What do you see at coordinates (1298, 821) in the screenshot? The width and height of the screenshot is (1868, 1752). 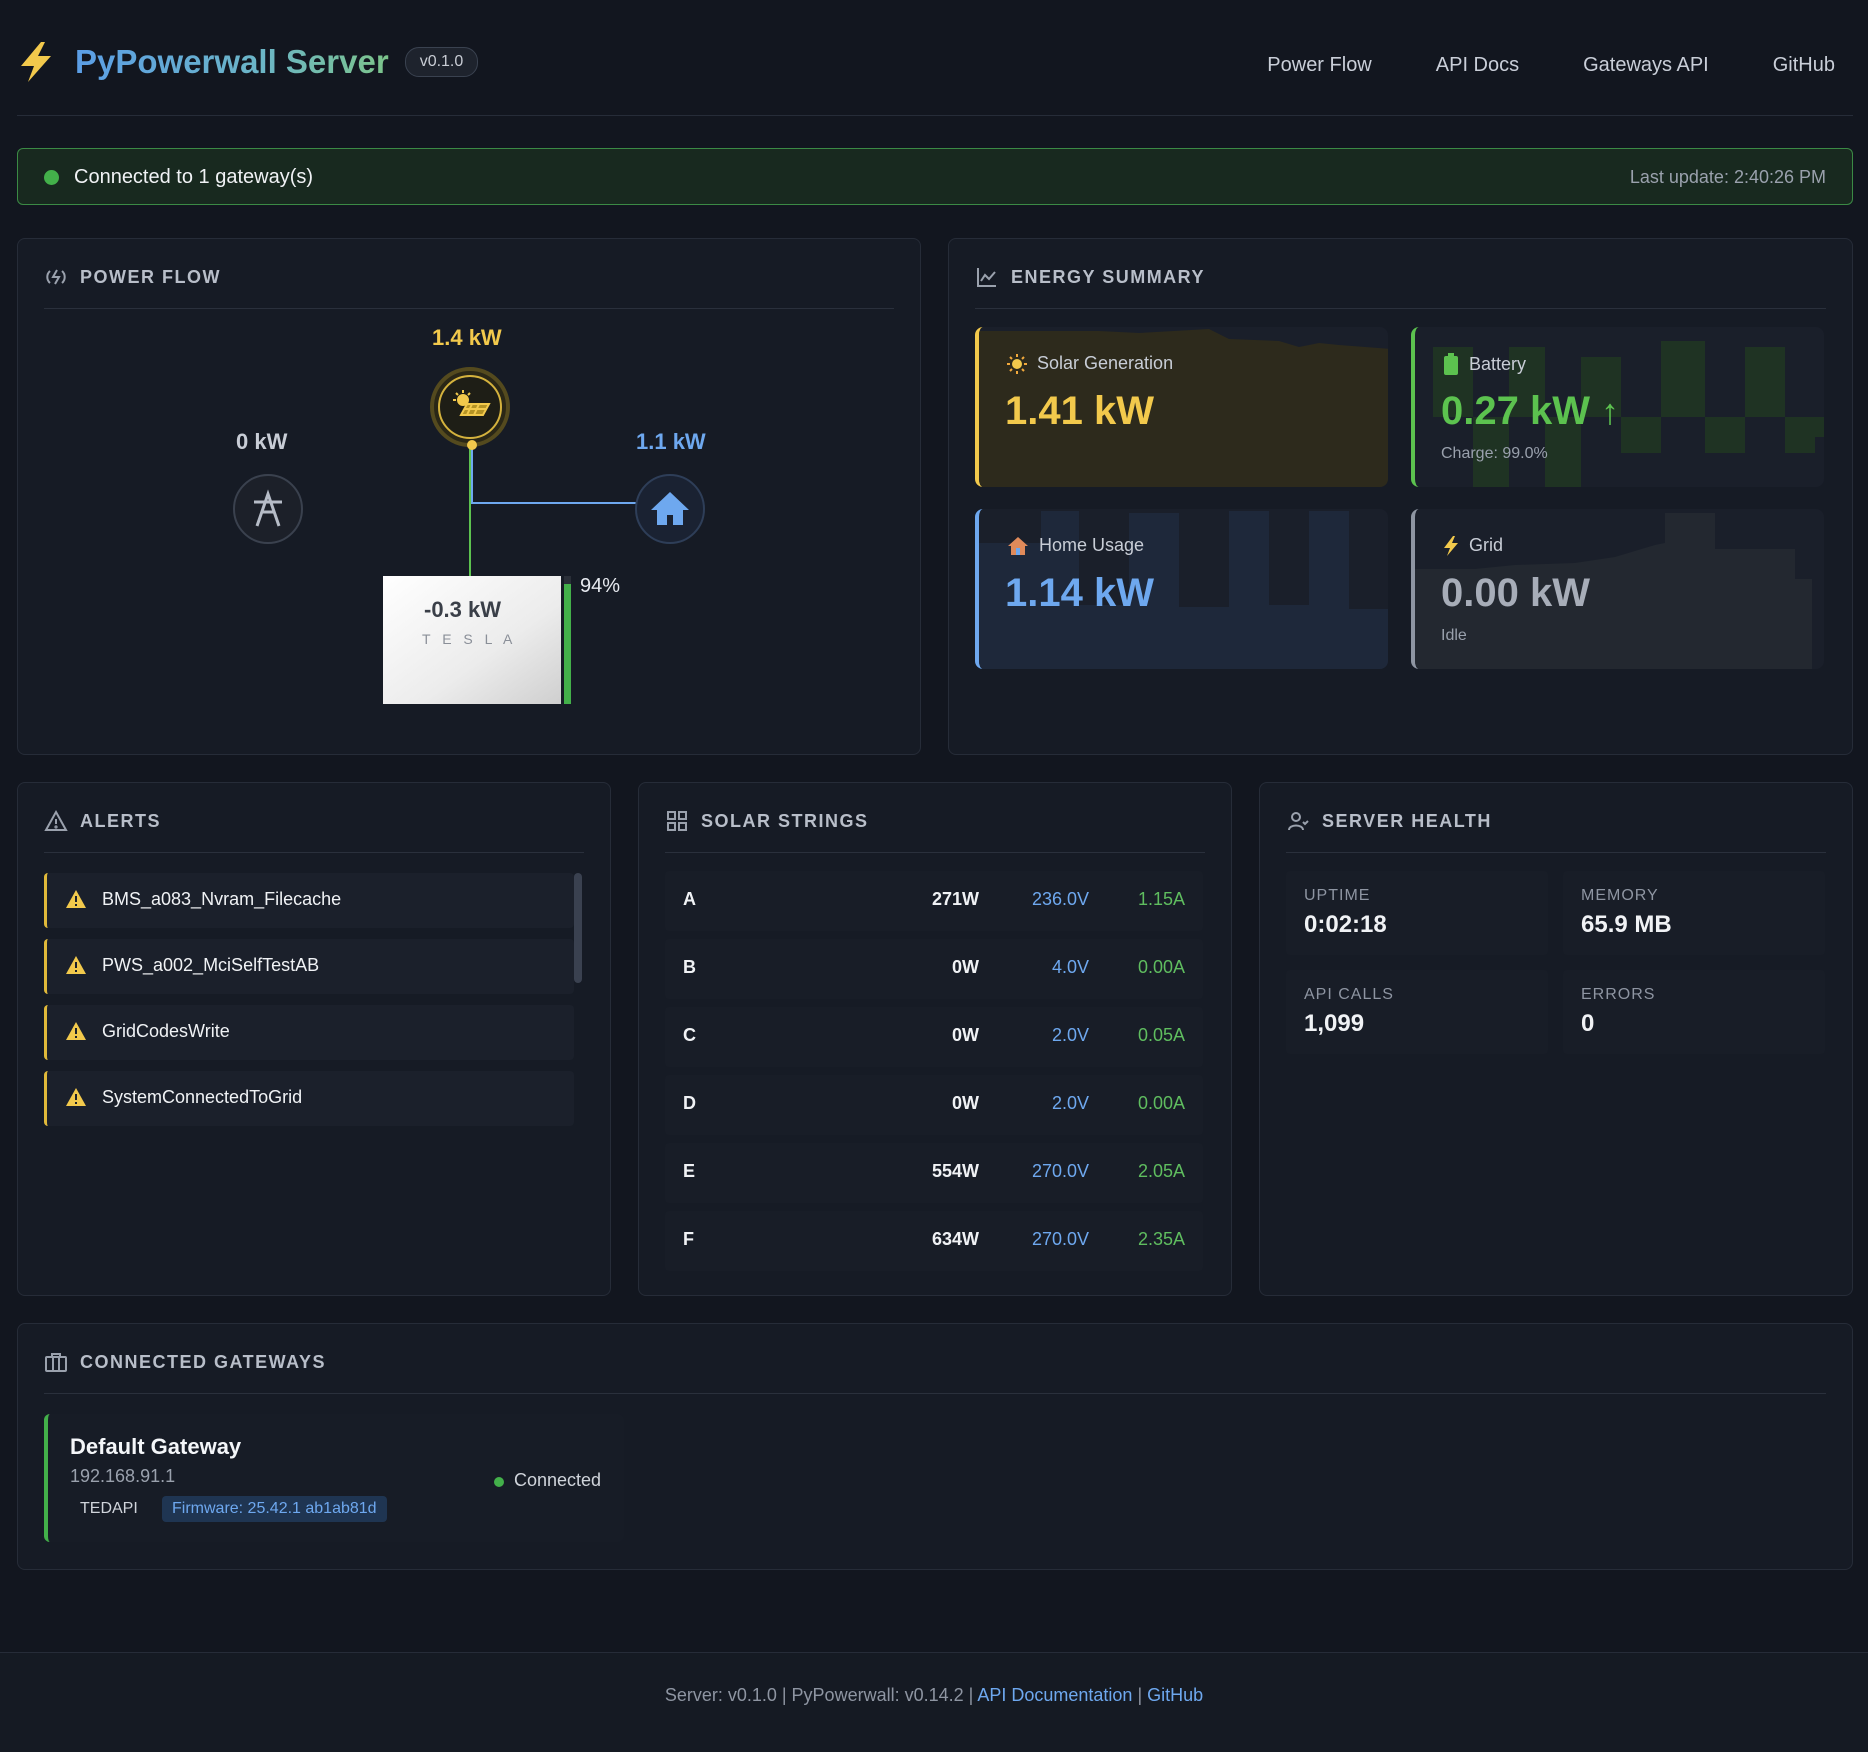 I see `user-icon` at bounding box center [1298, 821].